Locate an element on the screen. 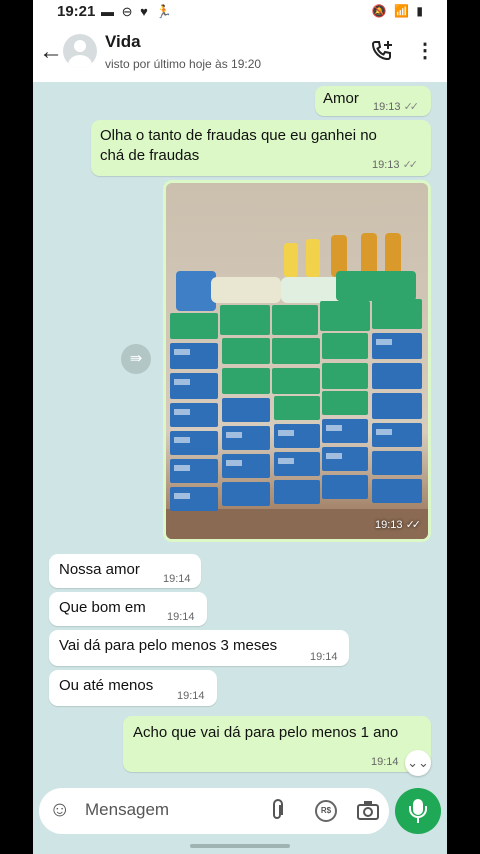  last-seen-status: visto por último hoje às 19:20 is located at coordinates (183, 64).